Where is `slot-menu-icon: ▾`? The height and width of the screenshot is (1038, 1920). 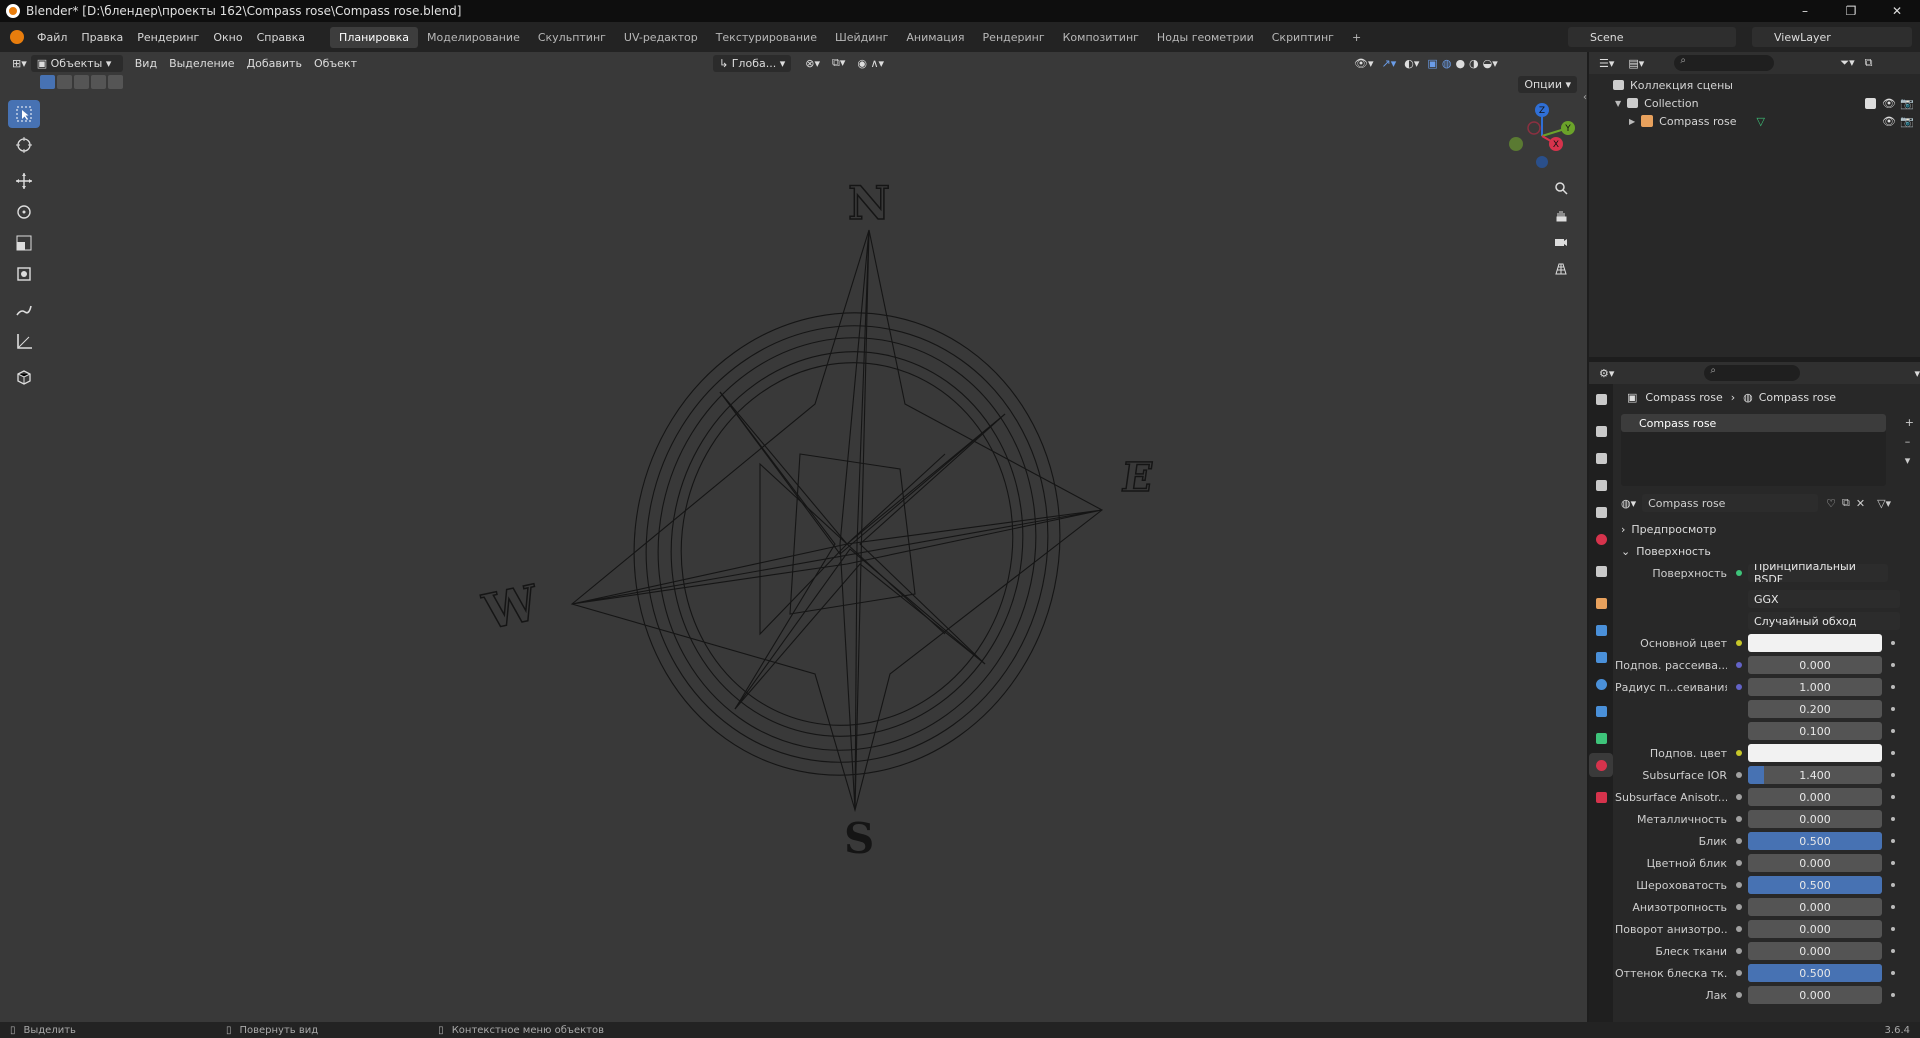
slot-menu-icon: ▾ is located at coordinates (1909, 460).